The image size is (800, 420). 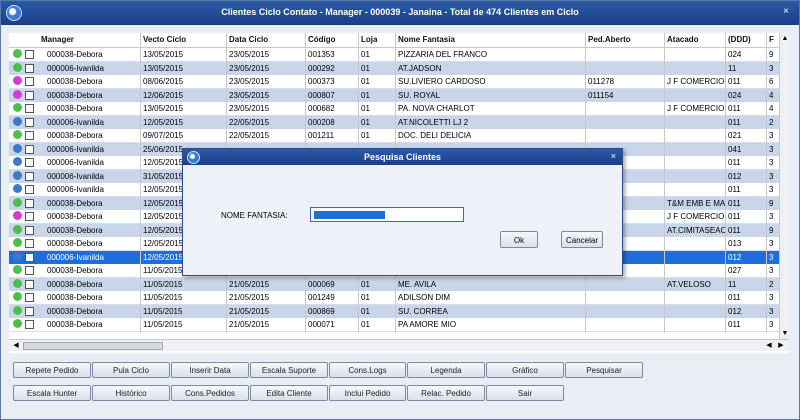 I want to click on button-escala-suporte: Escala Suporte, so click(x=289, y=370).